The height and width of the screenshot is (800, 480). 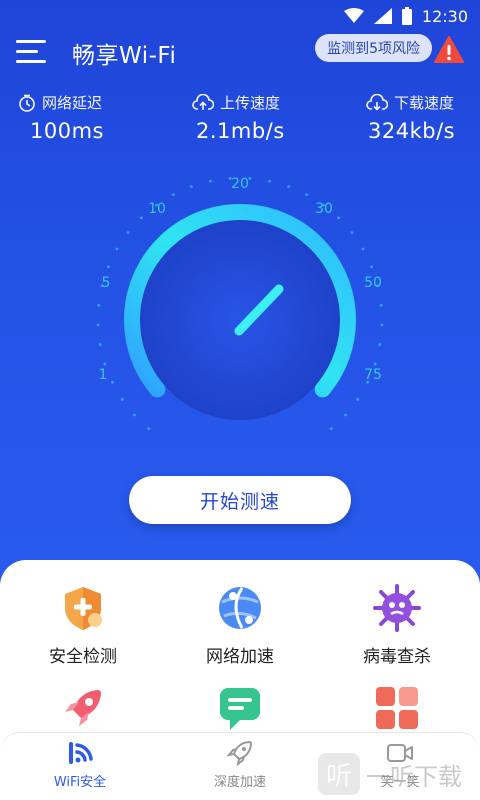 I want to click on globe-speed-icon, so click(x=240, y=608).